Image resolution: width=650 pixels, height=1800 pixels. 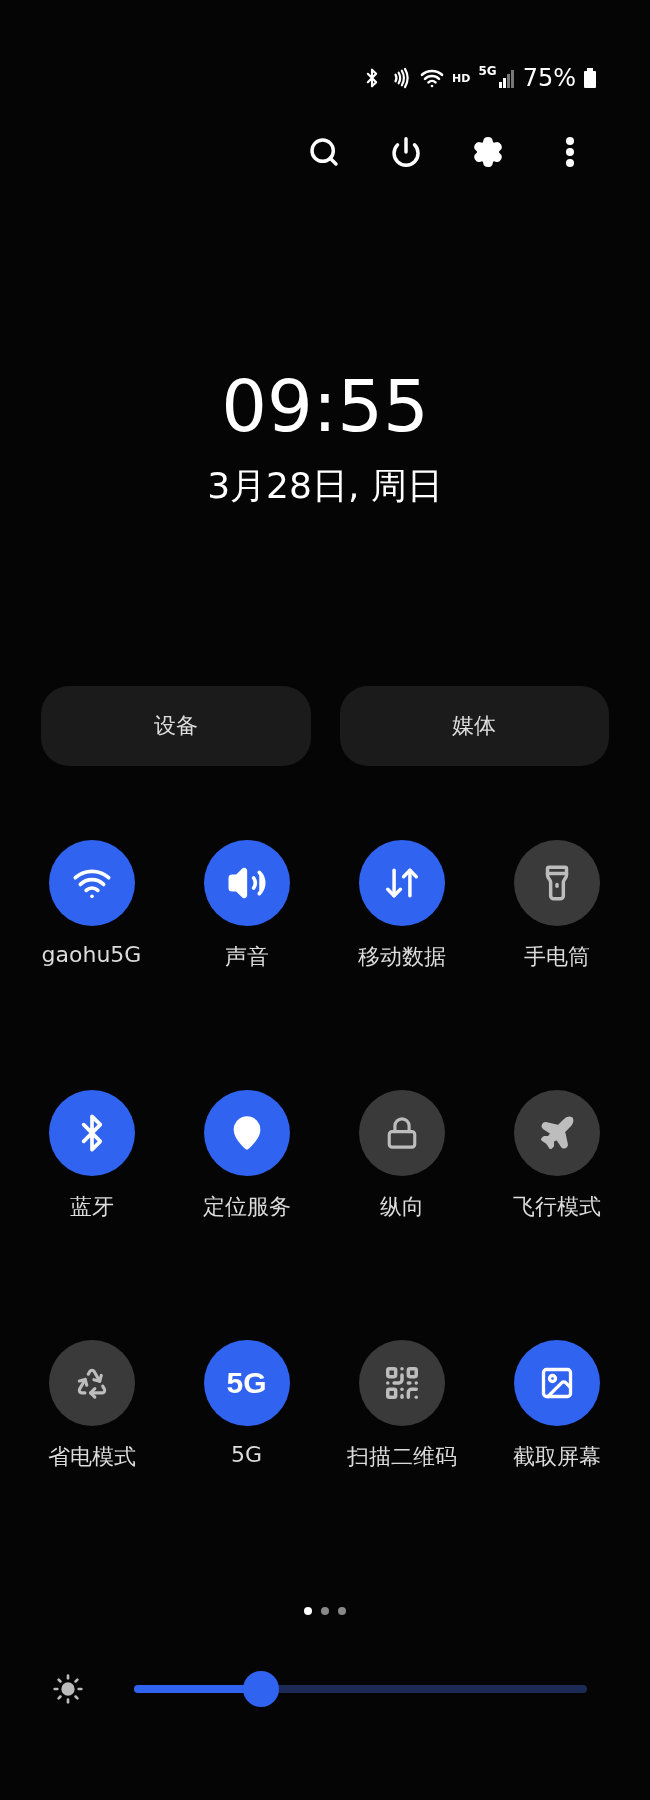 What do you see at coordinates (570, 152) in the screenshot?
I see `more-icon` at bounding box center [570, 152].